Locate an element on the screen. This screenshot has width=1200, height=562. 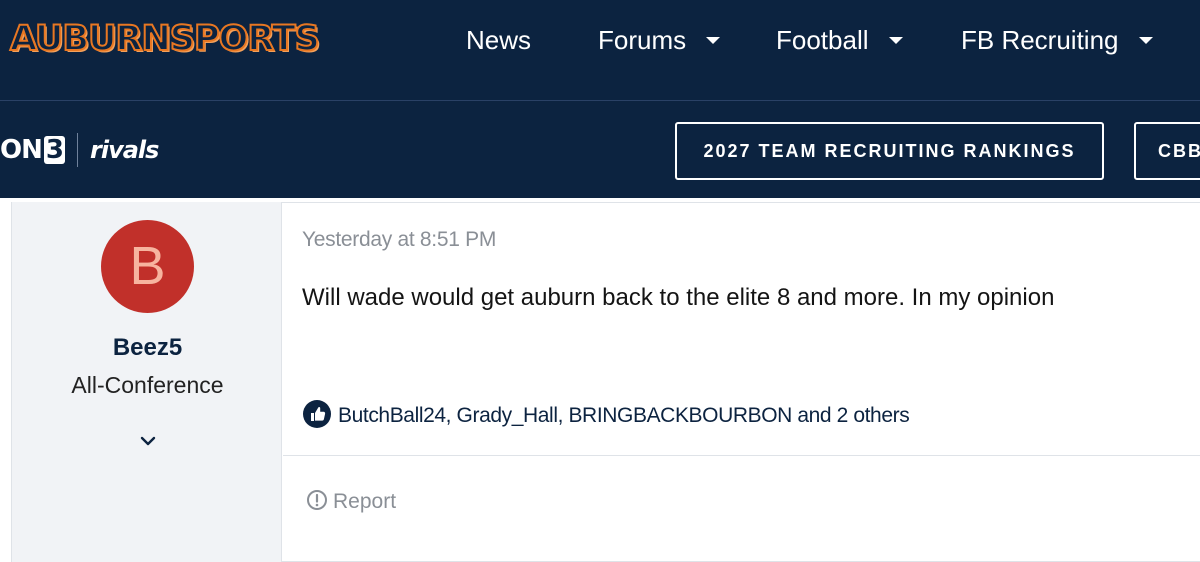
nav-news-label: News is located at coordinates (499, 40).